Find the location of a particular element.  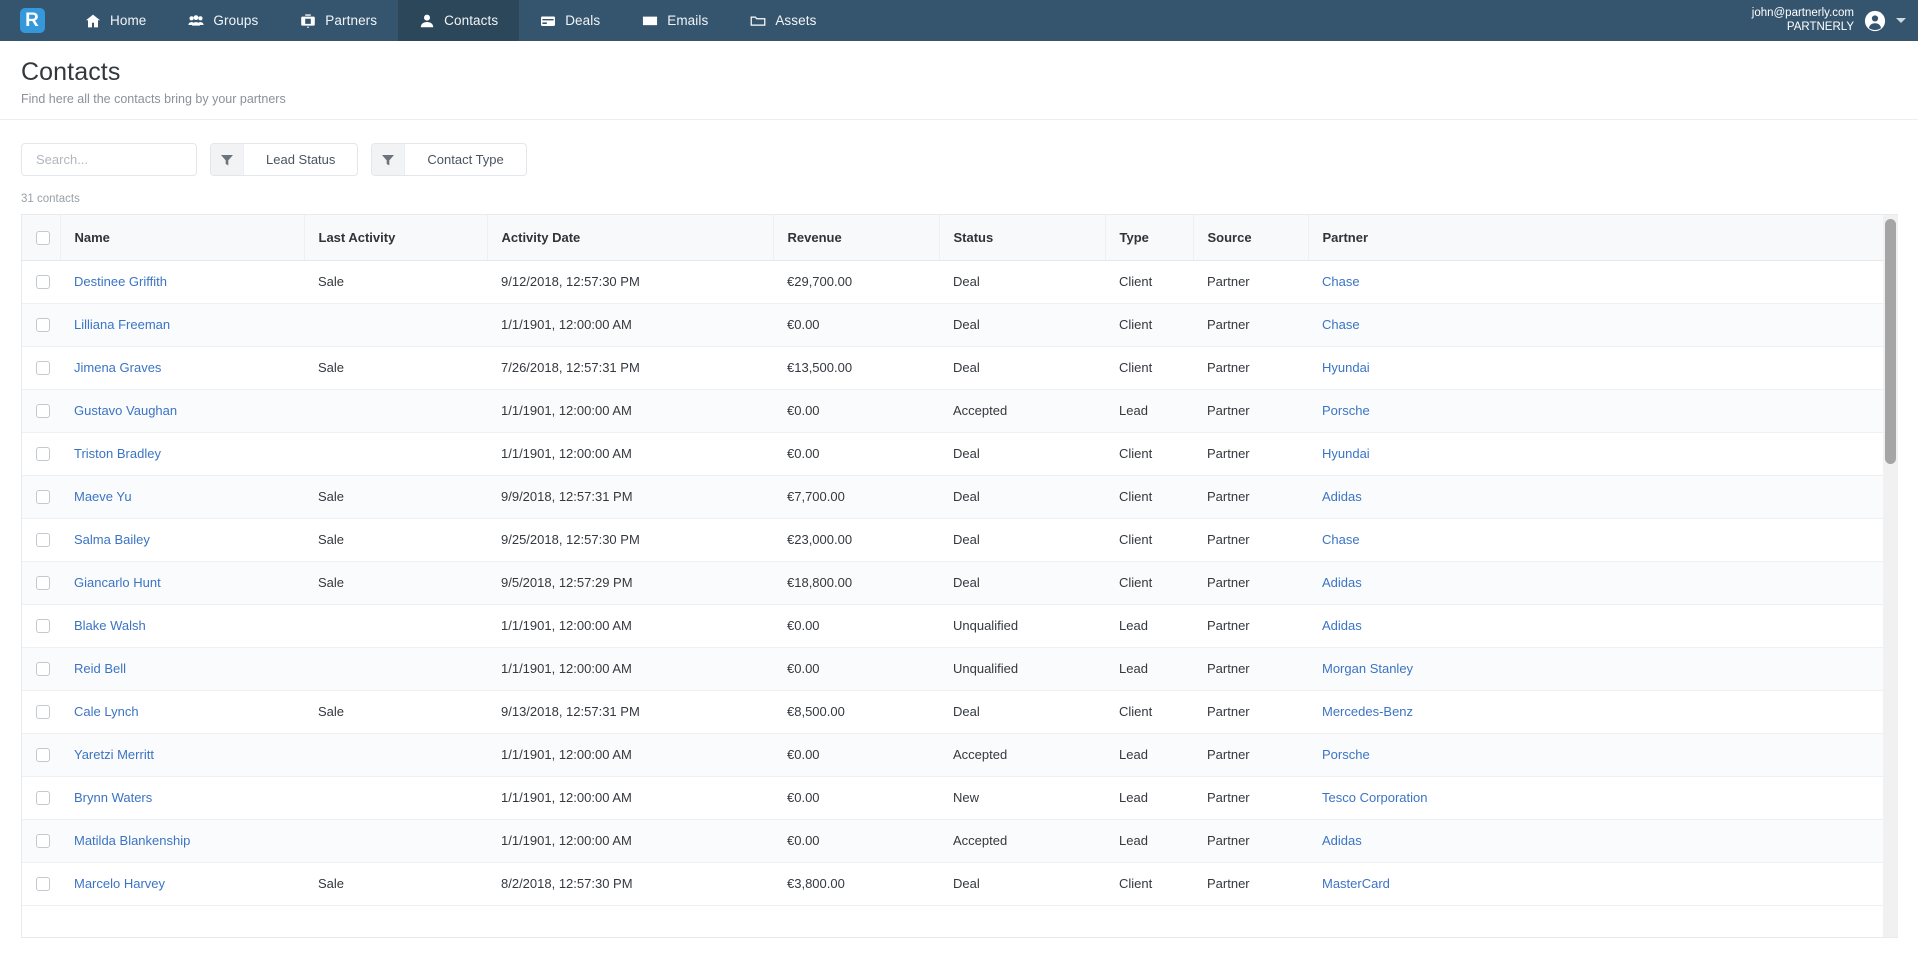

cell-name-link: Jimena Graves is located at coordinates (117, 367).